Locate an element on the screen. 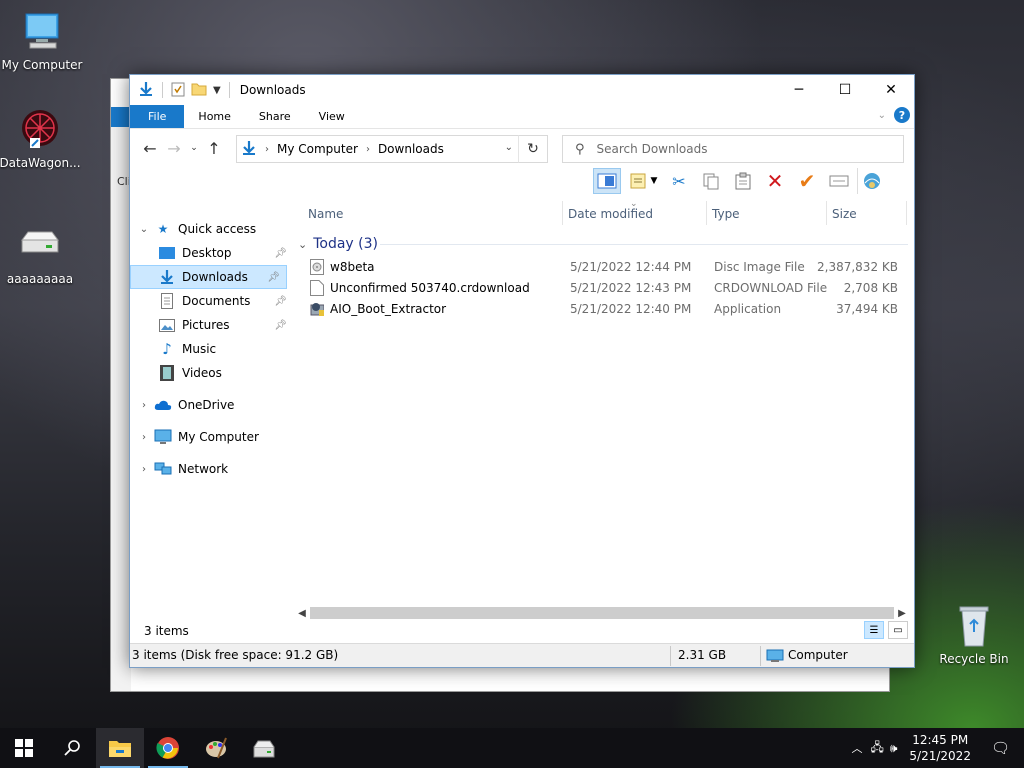 Image resolution: width=1024 pixels, height=768 pixels. status-divider is located at coordinates (670, 656).